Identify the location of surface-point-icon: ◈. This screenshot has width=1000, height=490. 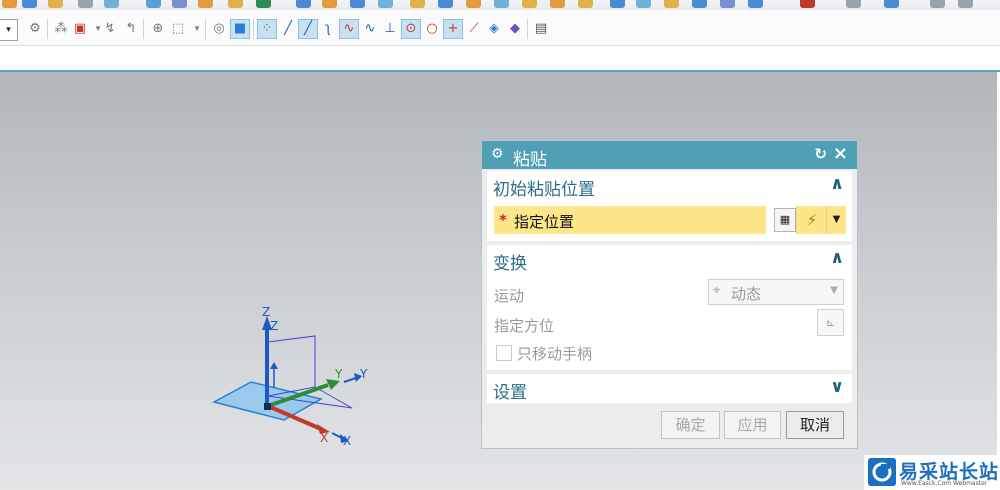
(494, 29).